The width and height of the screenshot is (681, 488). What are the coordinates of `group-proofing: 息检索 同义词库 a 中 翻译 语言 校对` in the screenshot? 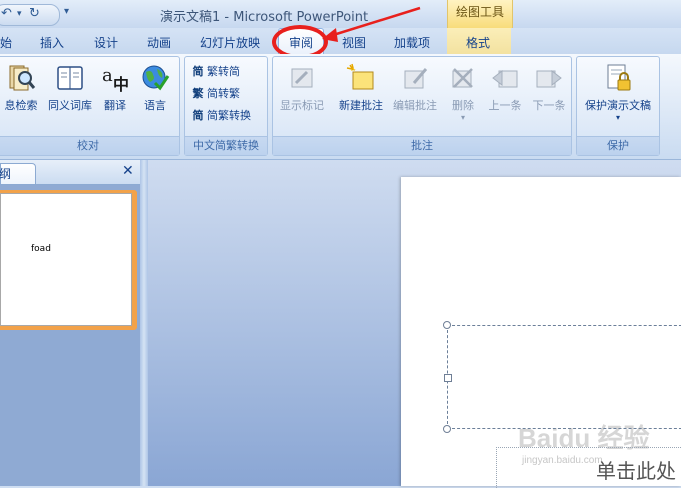 It's located at (90, 106).